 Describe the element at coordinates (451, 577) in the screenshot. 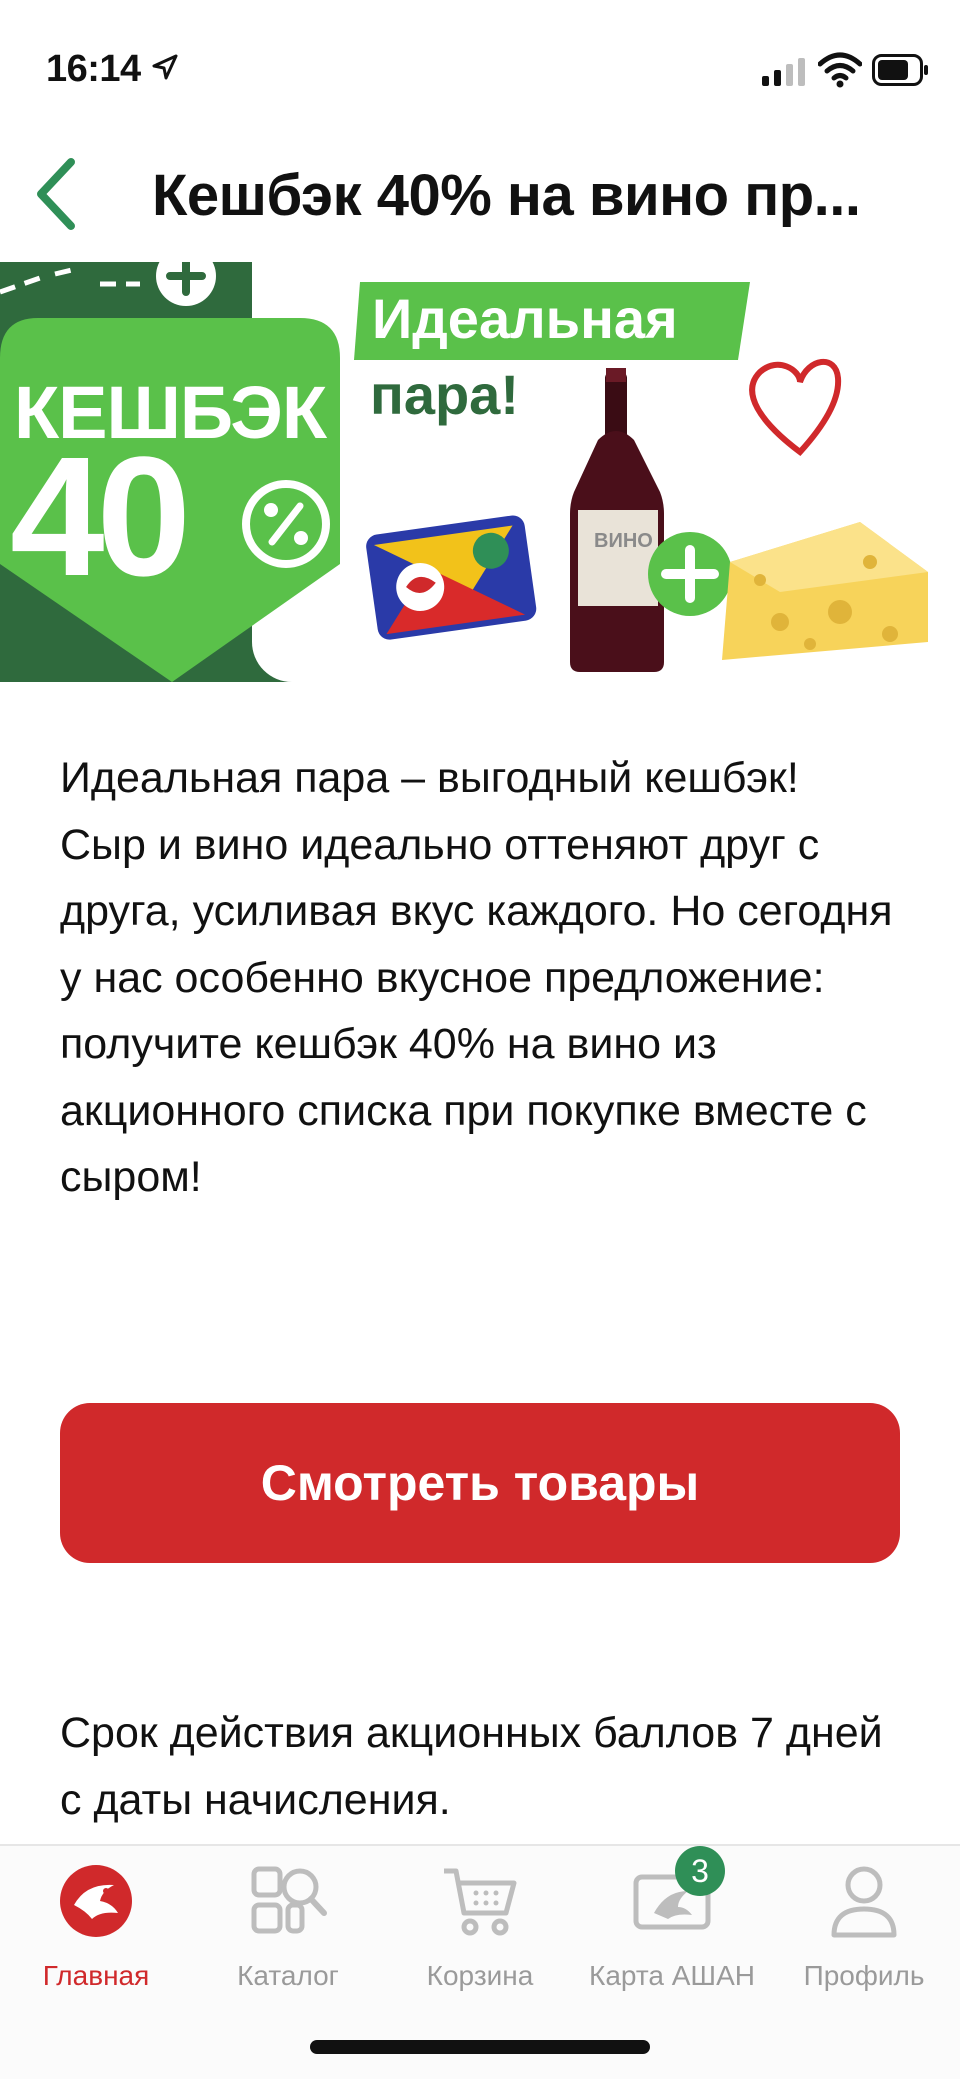

I see `loyalty-card-image` at that location.